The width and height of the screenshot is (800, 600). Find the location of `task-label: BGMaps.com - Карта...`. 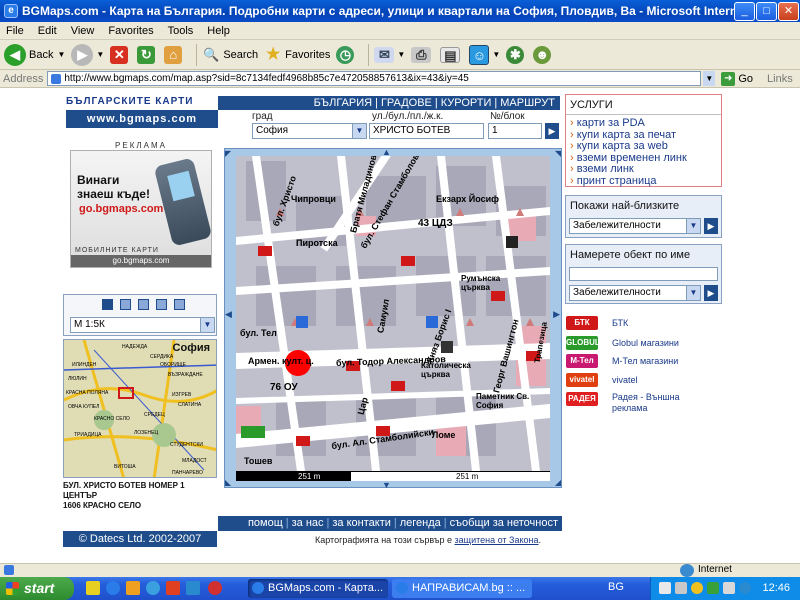

task-label: BGMaps.com - Карта... is located at coordinates (326, 588).